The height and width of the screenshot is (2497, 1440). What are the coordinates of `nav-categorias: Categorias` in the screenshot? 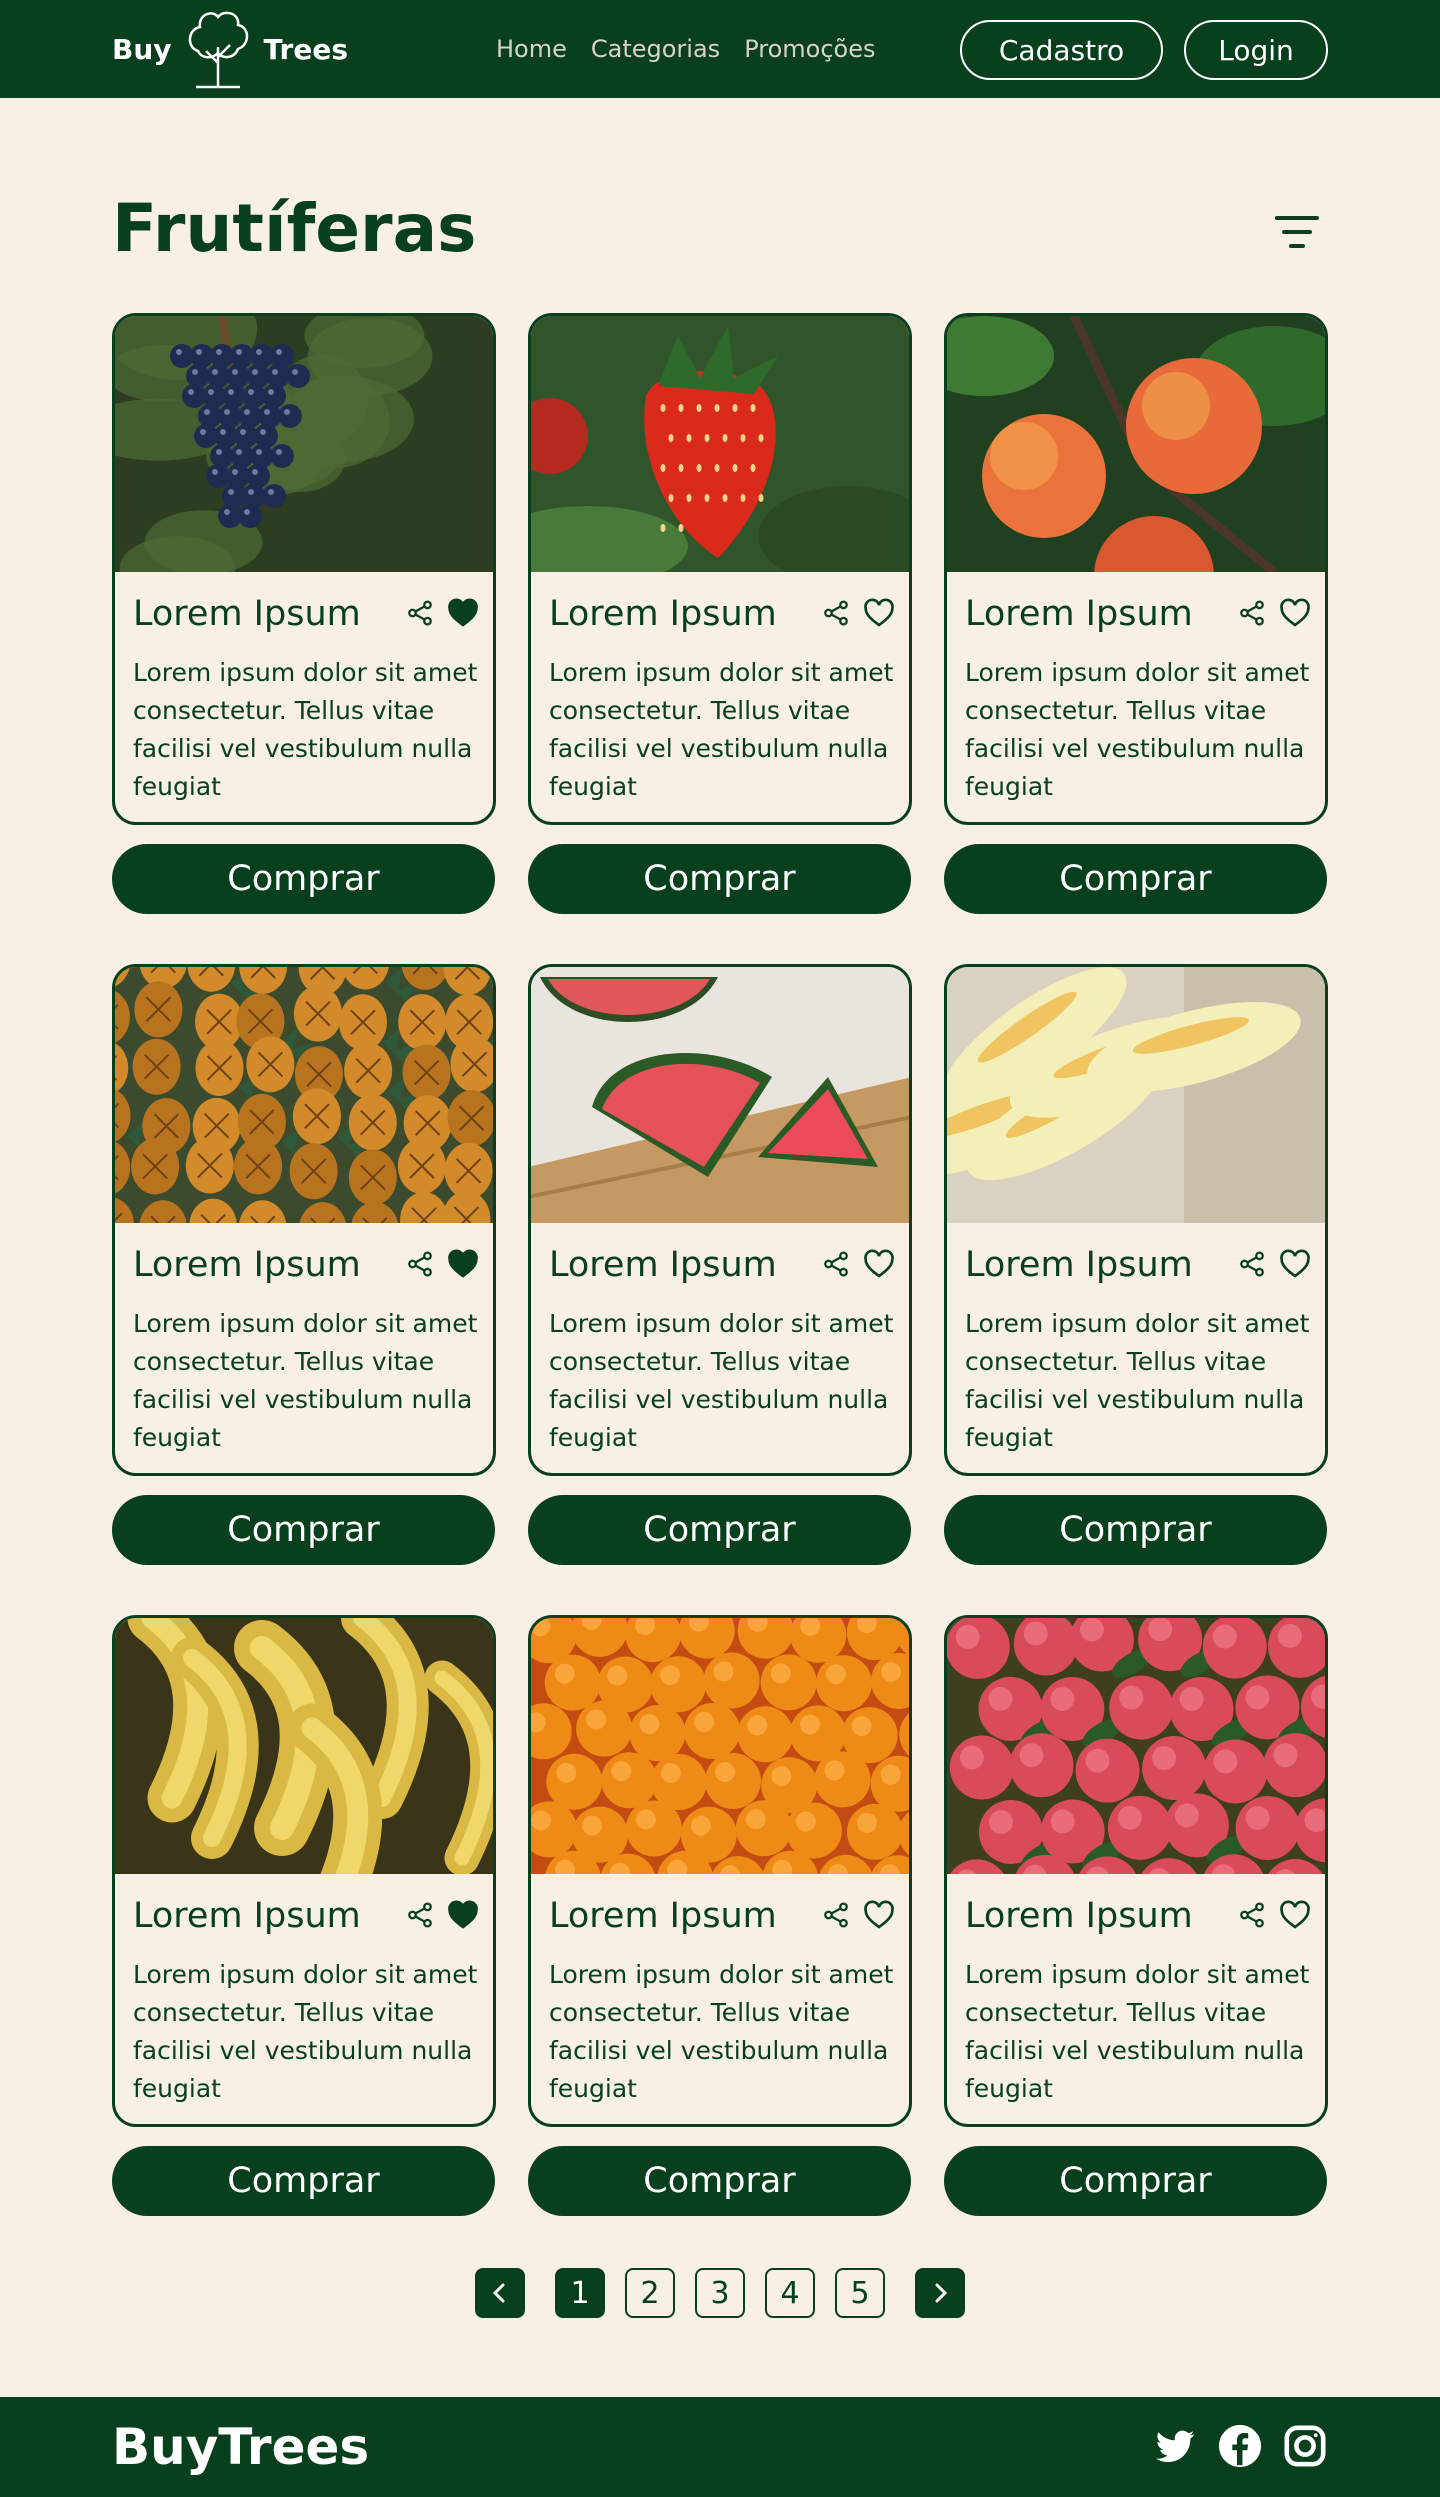 It's located at (655, 49).